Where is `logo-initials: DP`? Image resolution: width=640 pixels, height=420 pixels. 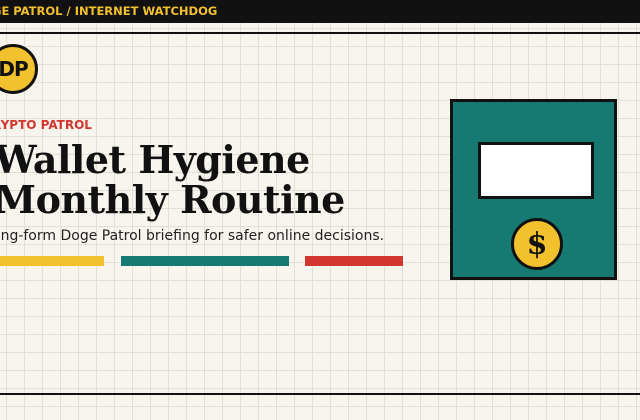
logo-initials: DP is located at coordinates (14, 69).